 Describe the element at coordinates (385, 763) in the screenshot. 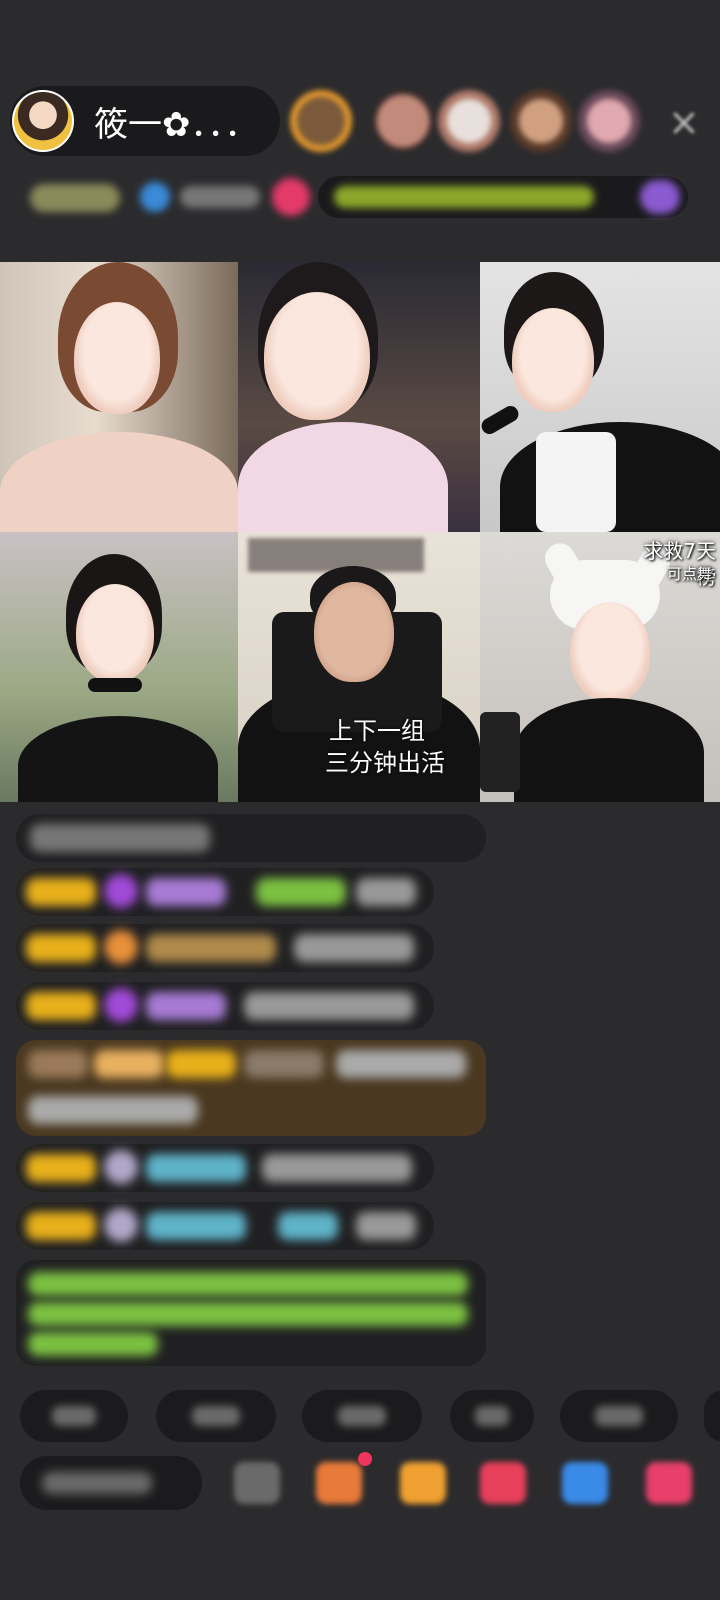

I see `slot-5-caption-line-2: 三分钟出活` at that location.